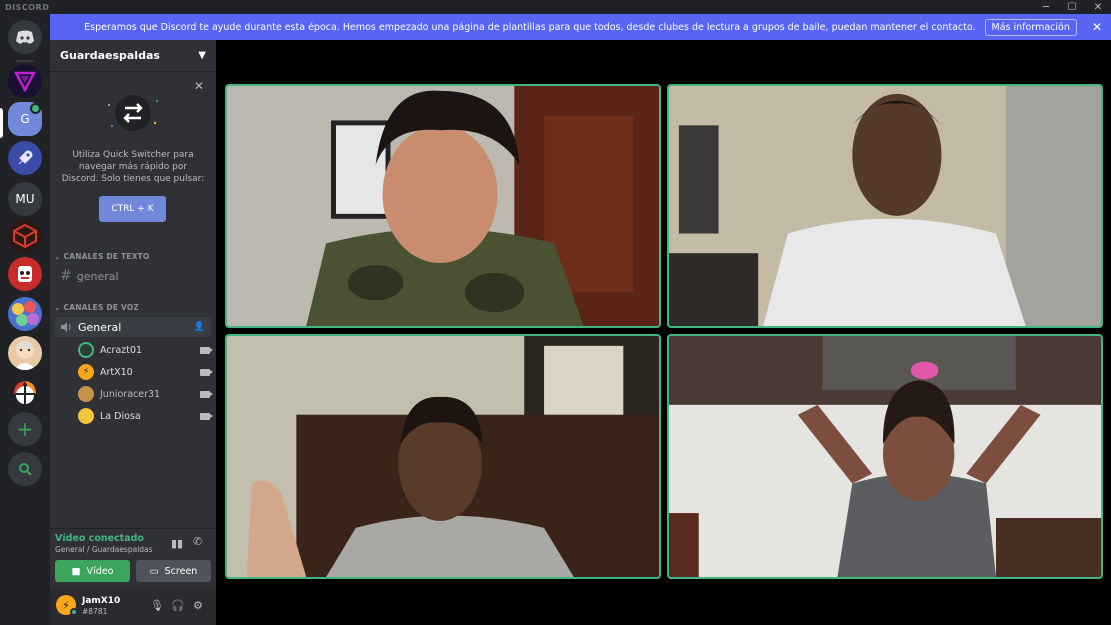 This screenshot has height=625, width=1111. I want to click on notice-close-icon: ✕, so click(1097, 27).